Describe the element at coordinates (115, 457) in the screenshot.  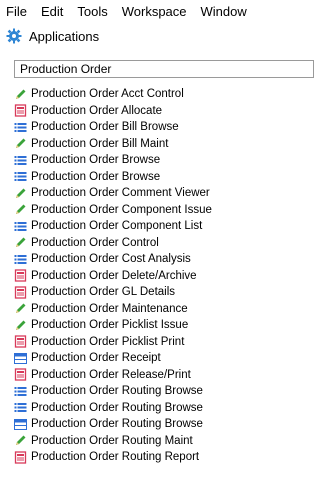
I see `list-item-label: Production Order Routing Report` at that location.